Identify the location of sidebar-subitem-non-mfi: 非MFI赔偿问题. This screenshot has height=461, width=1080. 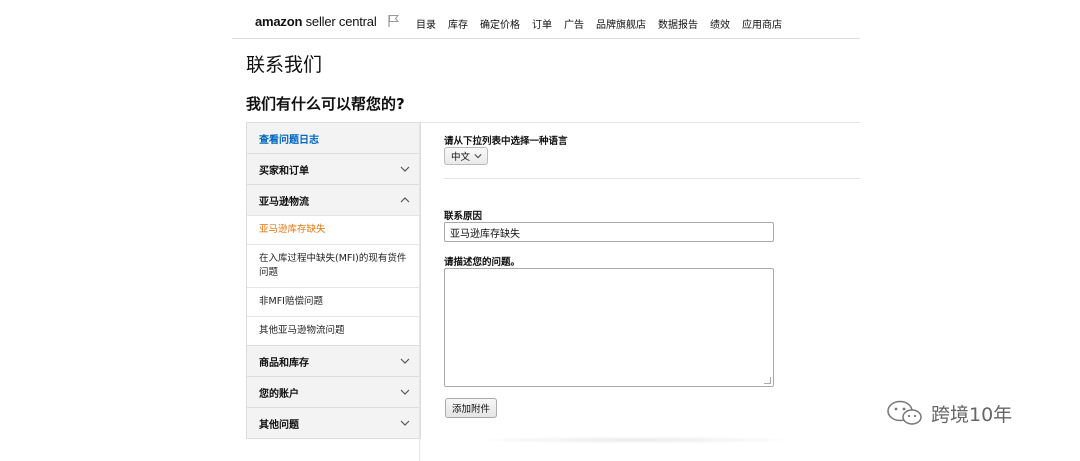
(333, 301).